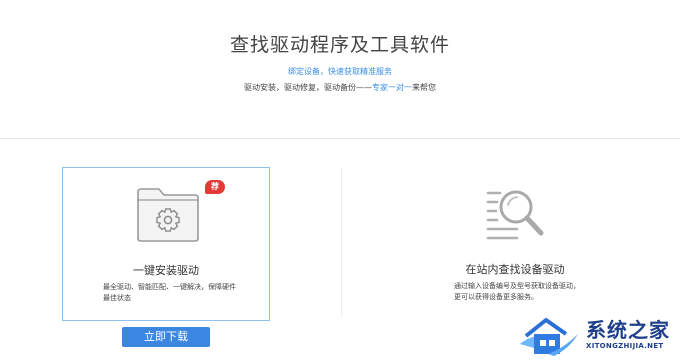 The height and width of the screenshot is (362, 680). What do you see at coordinates (308, 87) in the screenshot?
I see `subline-prefix: 驱动安装，驱动修复，驱动备份——` at bounding box center [308, 87].